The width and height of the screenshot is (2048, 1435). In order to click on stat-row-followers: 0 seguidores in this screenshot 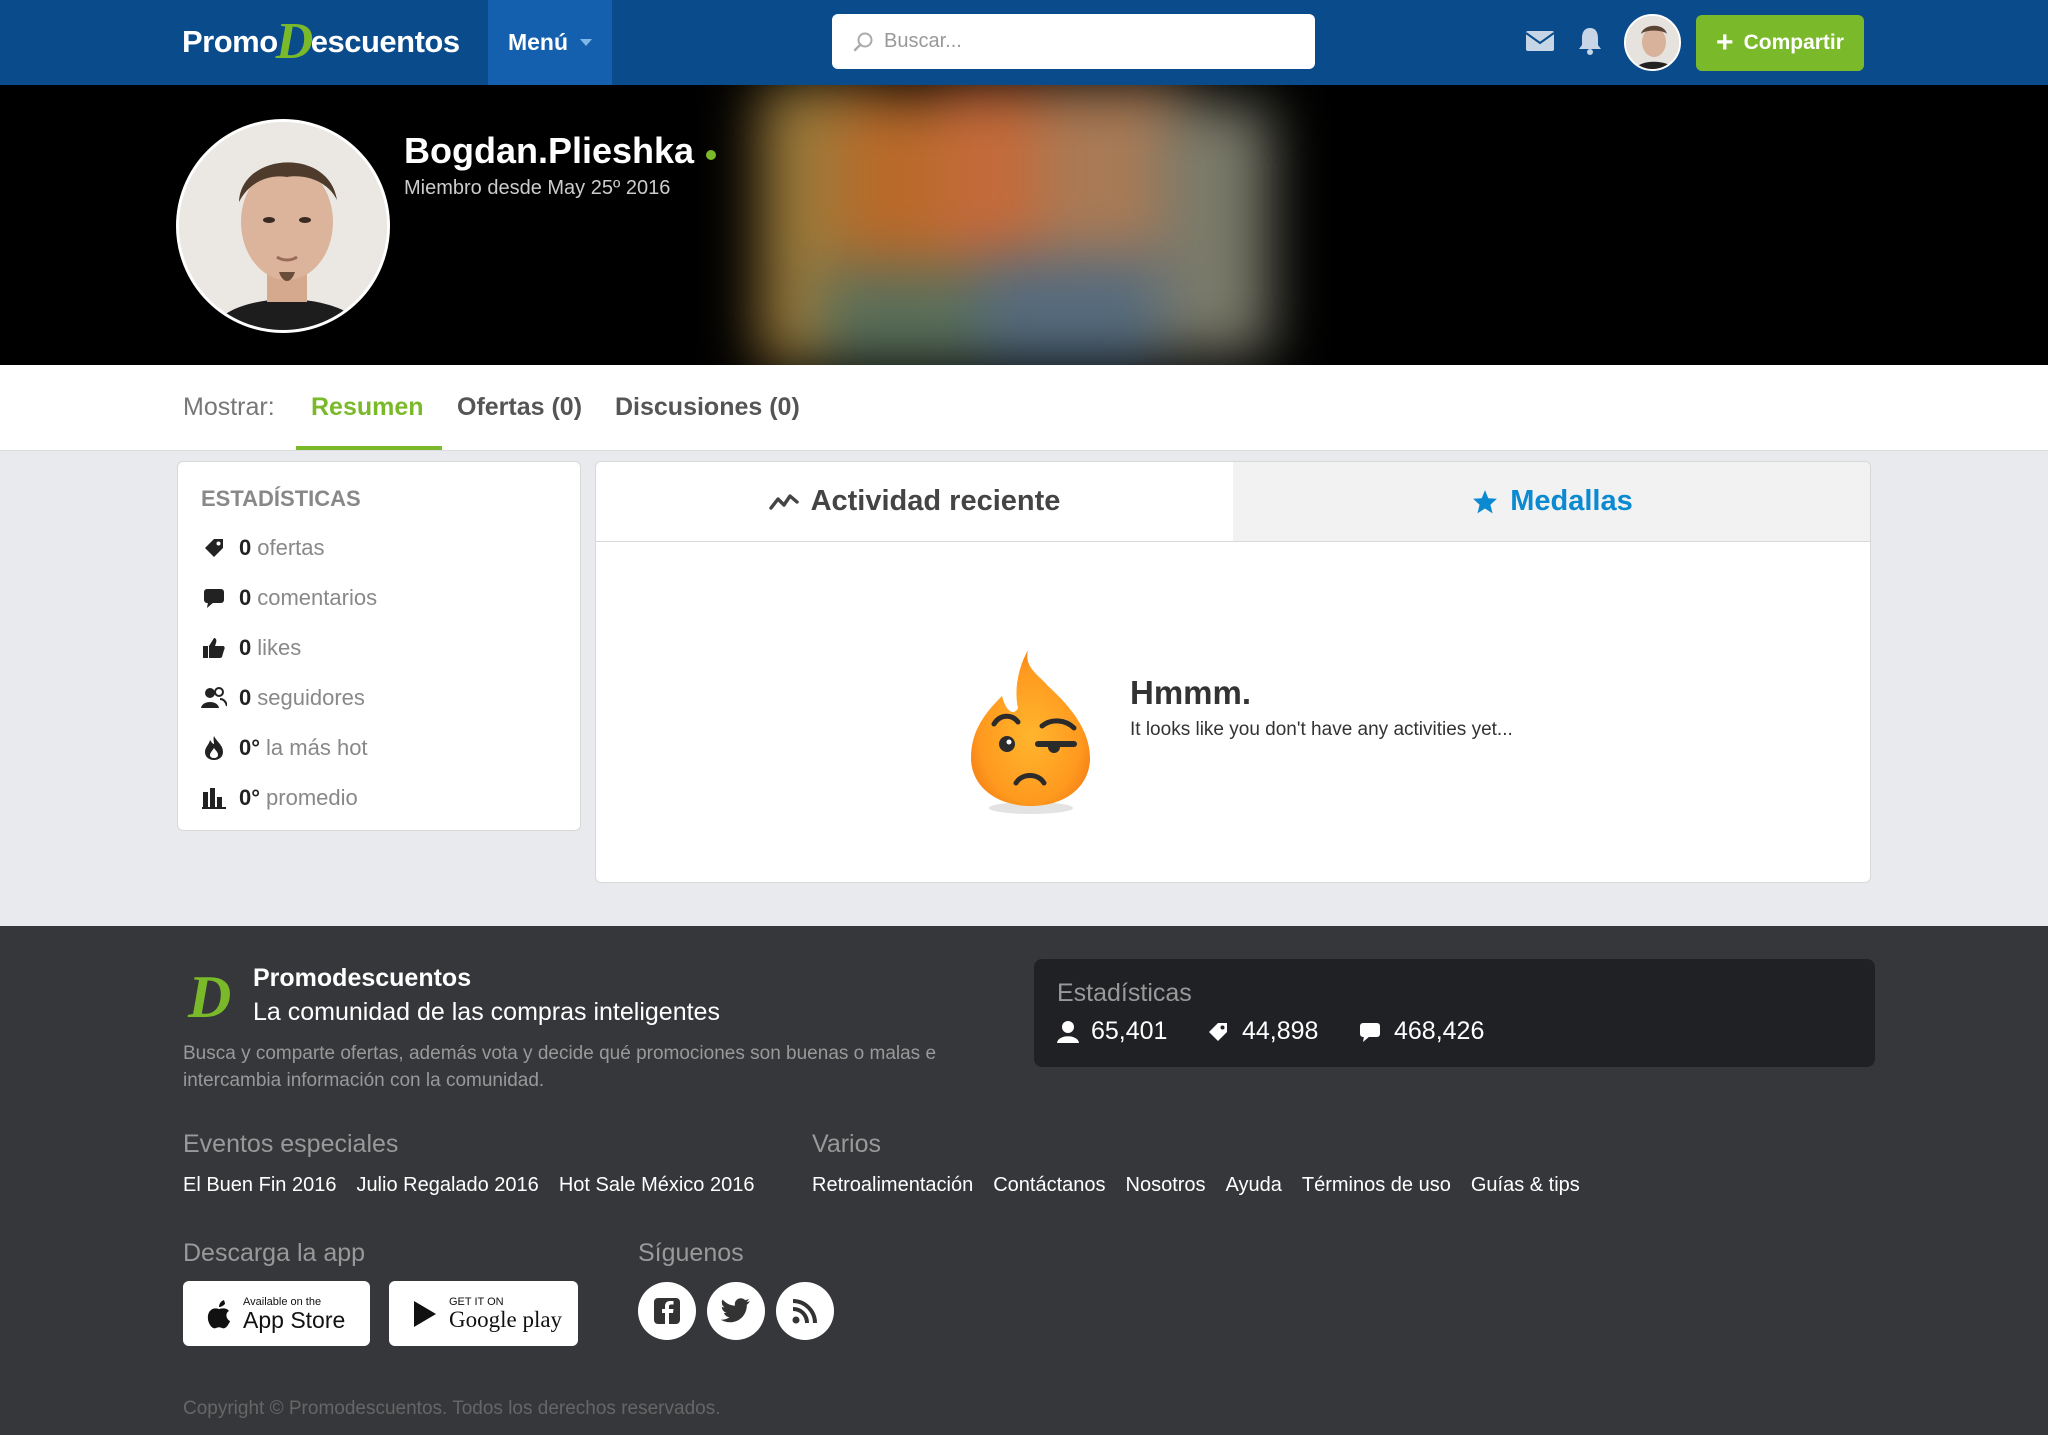, I will do `click(283, 698)`.